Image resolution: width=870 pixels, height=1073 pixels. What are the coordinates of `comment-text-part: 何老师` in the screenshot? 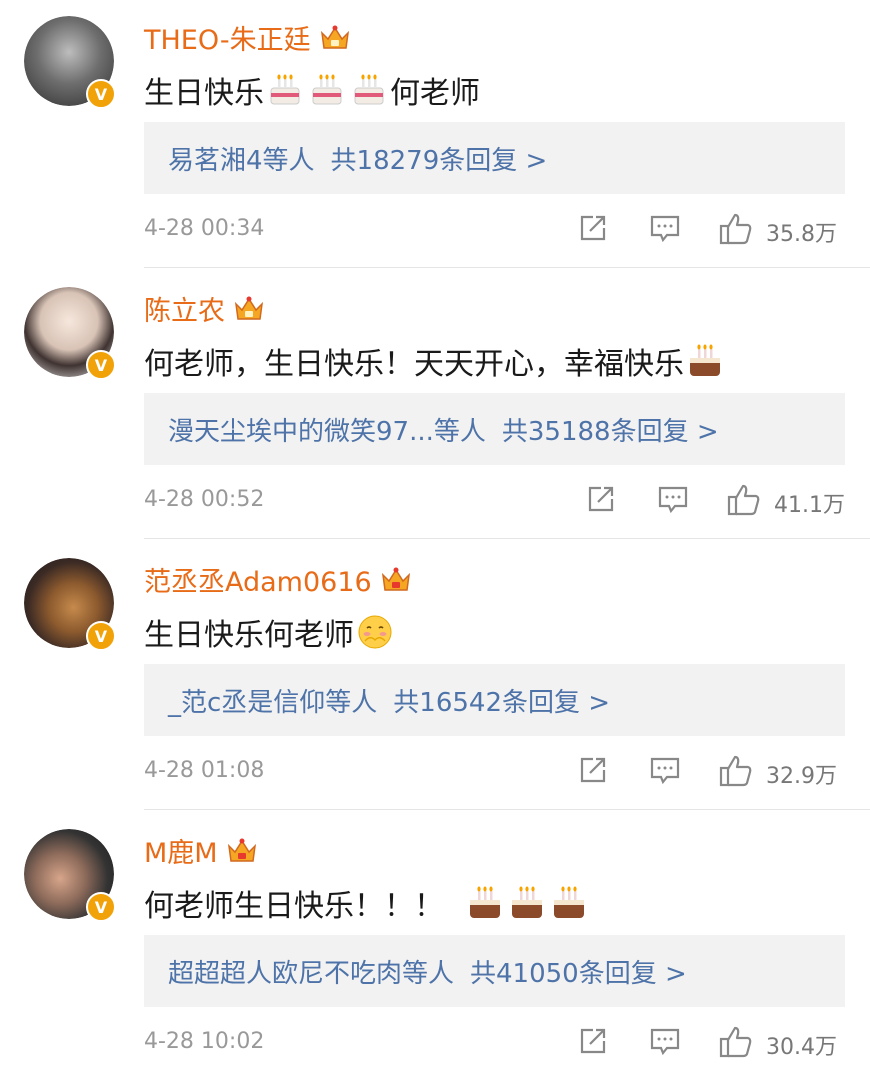 It's located at (435, 93).